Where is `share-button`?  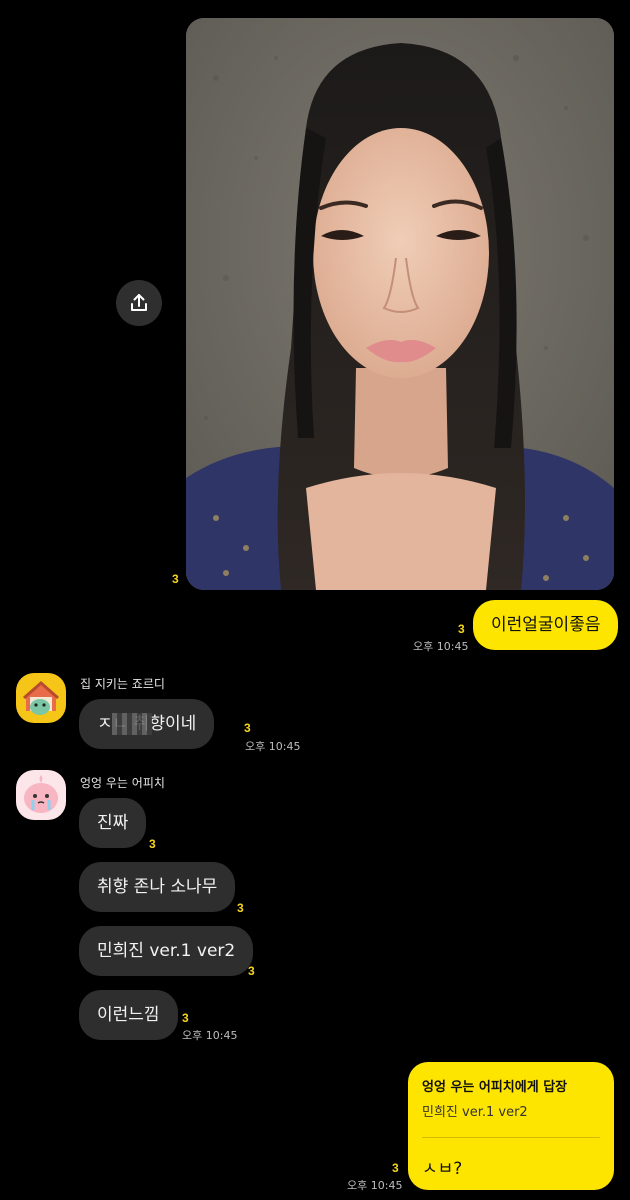 share-button is located at coordinates (139, 303).